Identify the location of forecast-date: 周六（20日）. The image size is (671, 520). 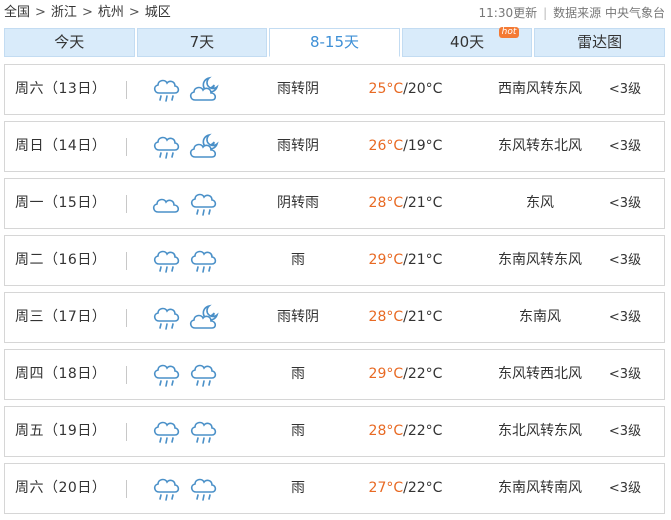
(61, 488).